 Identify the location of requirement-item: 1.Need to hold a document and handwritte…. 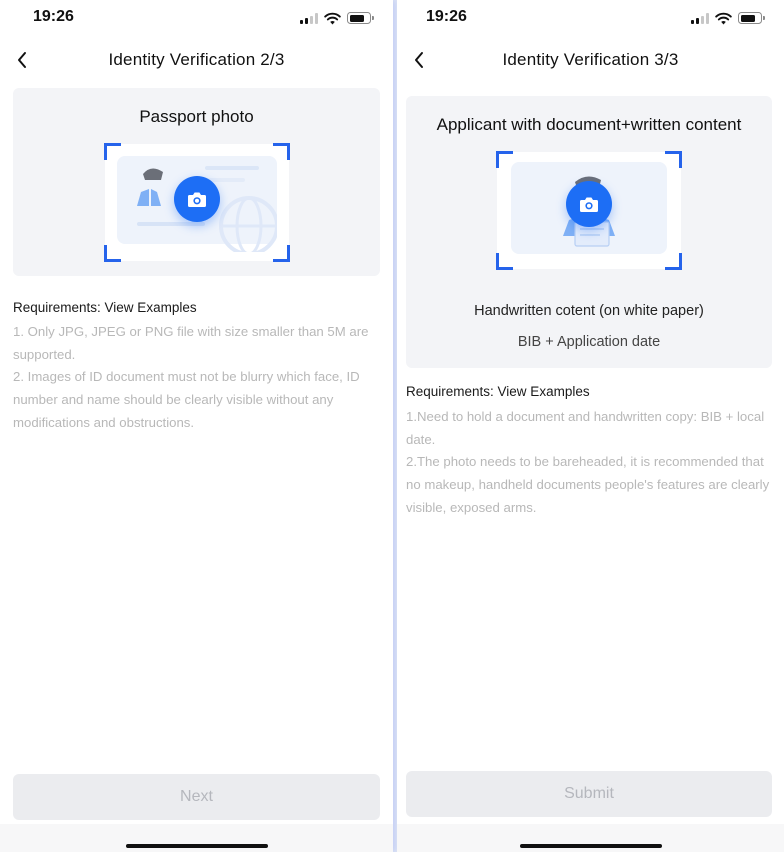
(585, 428).